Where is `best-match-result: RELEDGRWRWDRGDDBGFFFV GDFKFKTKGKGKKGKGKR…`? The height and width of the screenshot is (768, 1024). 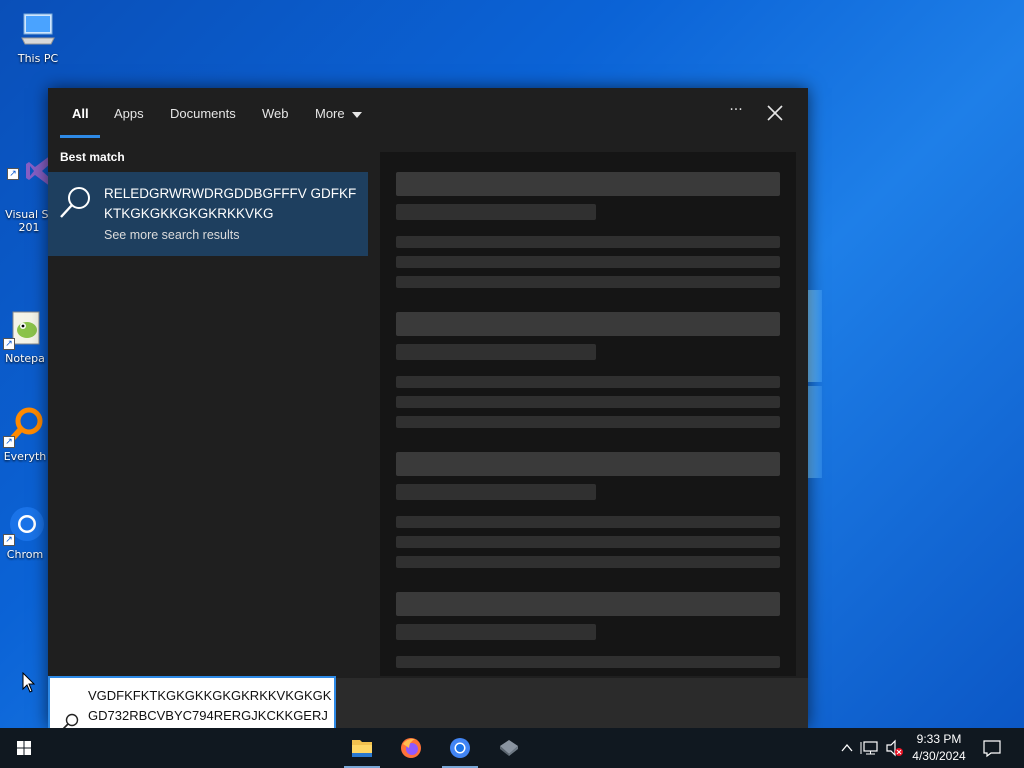 best-match-result: RELEDGRWRWDRGDDBGFFFV GDFKFKTKGKGKKGKGKR… is located at coordinates (208, 214).